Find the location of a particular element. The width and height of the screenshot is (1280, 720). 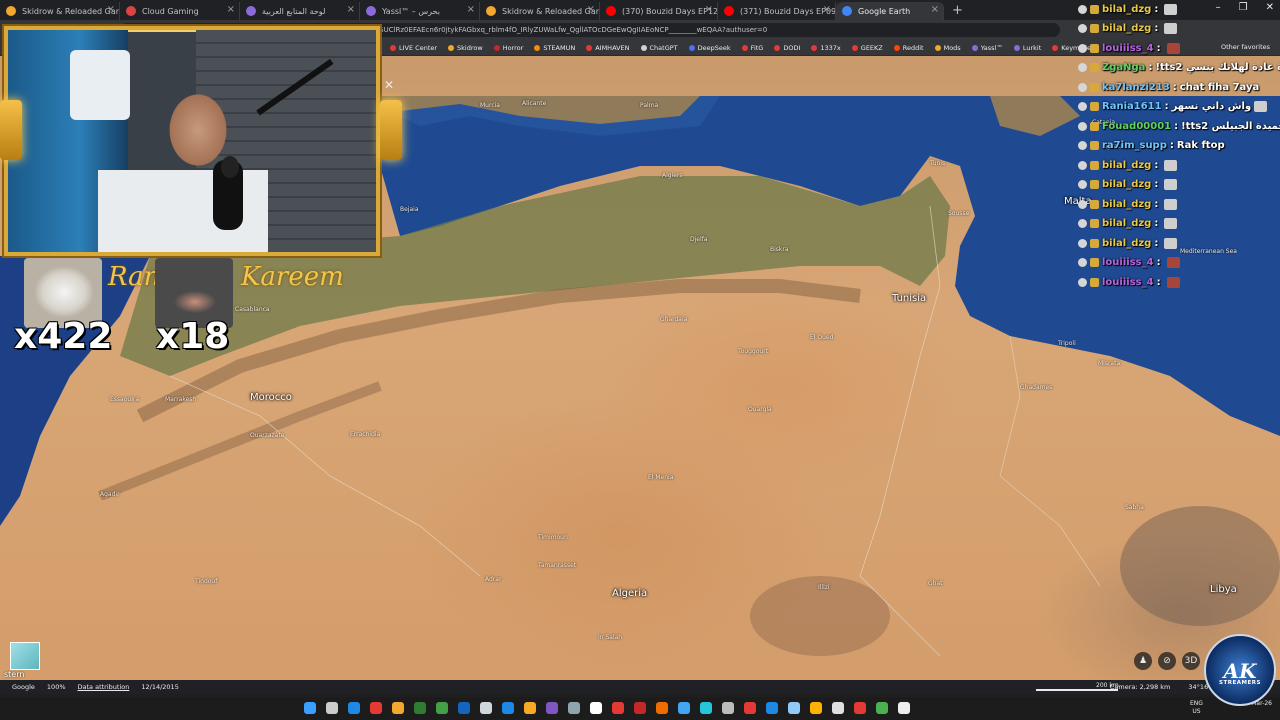

bookmark-item: DeepSeek is located at coordinates (709, 48).